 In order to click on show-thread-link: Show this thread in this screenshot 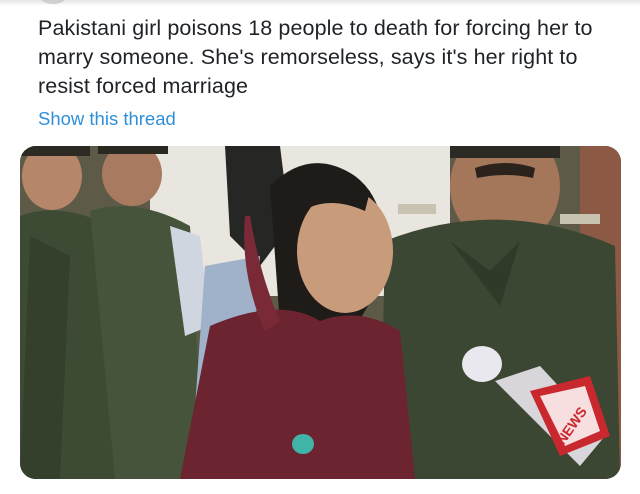, I will do `click(107, 119)`.